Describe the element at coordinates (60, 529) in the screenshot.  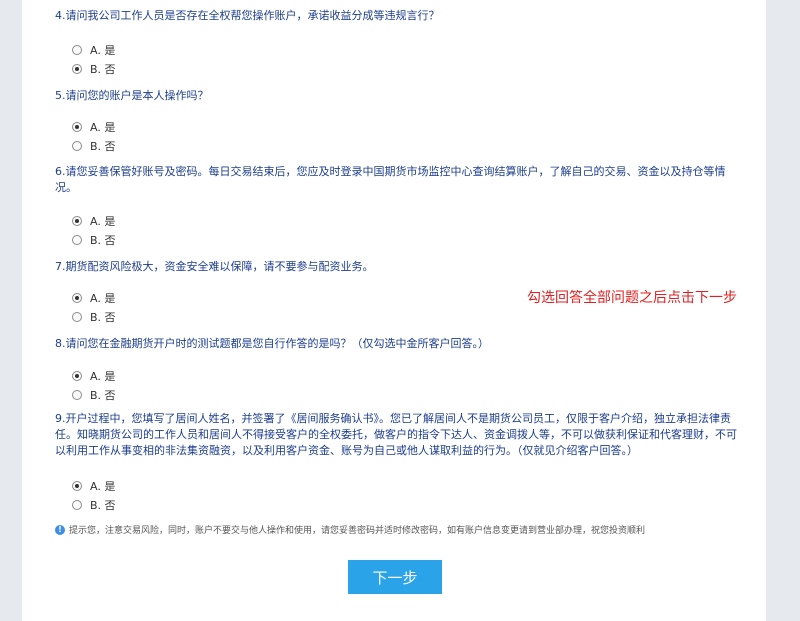
I see `info-icon: !` at that location.